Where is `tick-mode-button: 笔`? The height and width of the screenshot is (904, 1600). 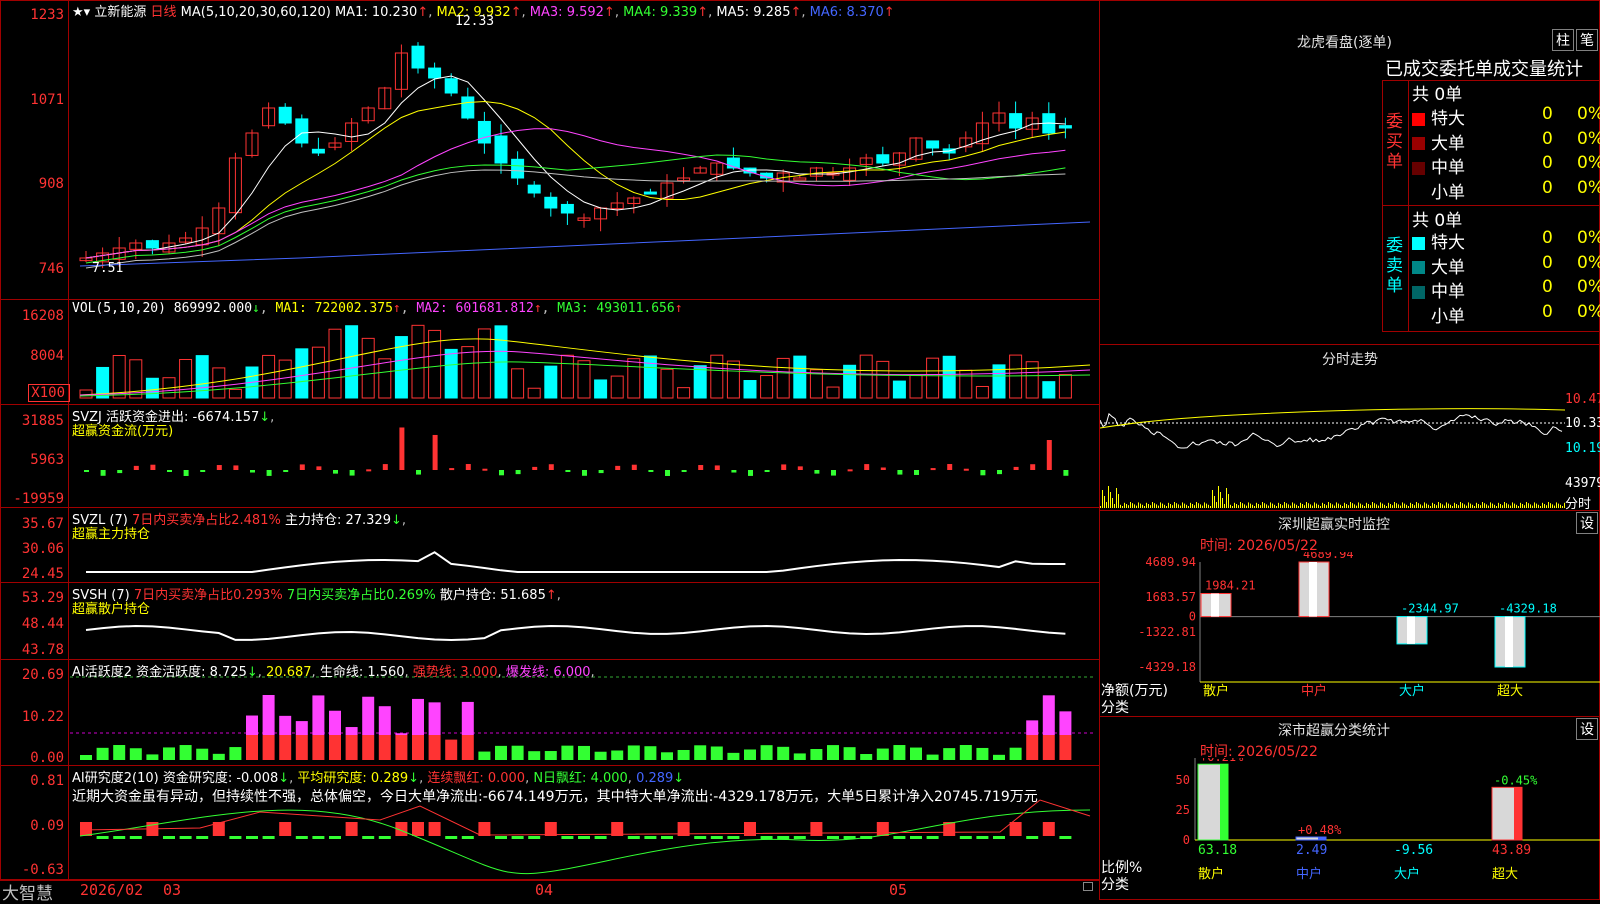 tick-mode-button: 笔 is located at coordinates (1587, 40).